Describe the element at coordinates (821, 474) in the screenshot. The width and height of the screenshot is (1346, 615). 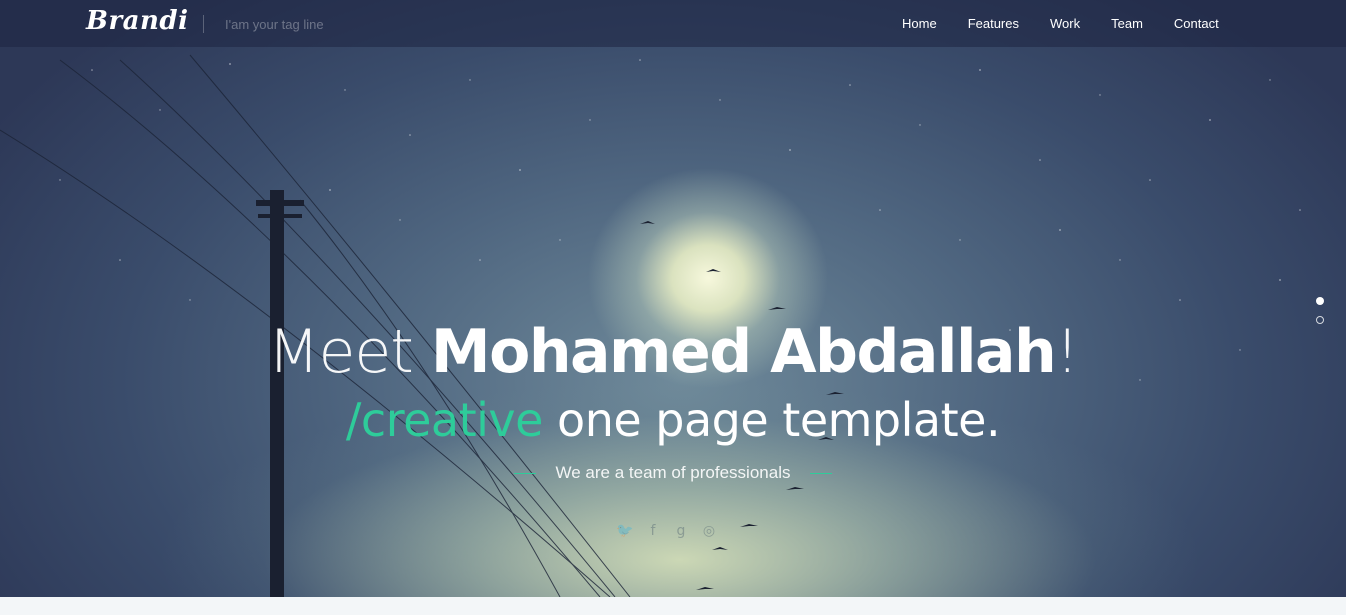
I see `right-accent-dash` at that location.